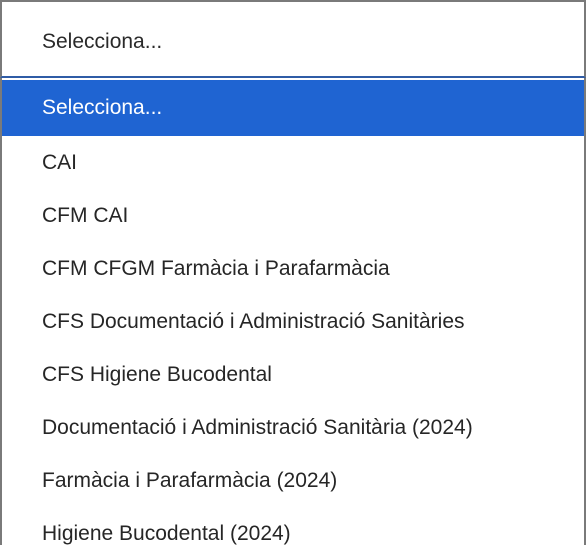  I want to click on option-higiene-bucodental-2024: Higiene Bucodental (2024), so click(293, 526).